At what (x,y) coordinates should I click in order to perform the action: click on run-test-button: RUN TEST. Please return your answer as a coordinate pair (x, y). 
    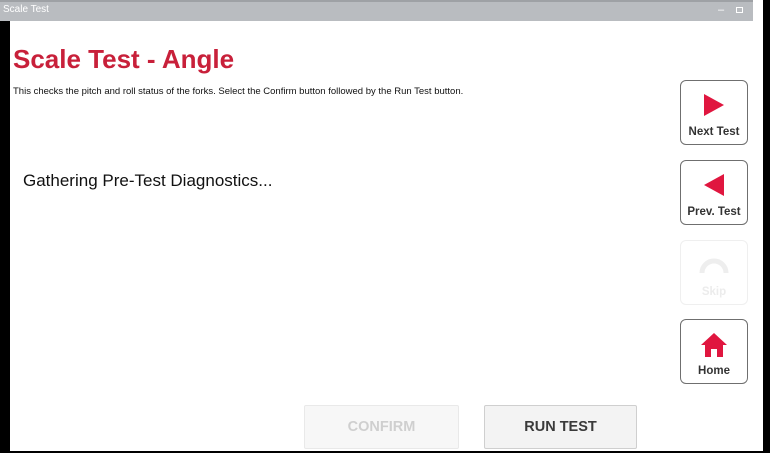
    Looking at the image, I should click on (560, 427).